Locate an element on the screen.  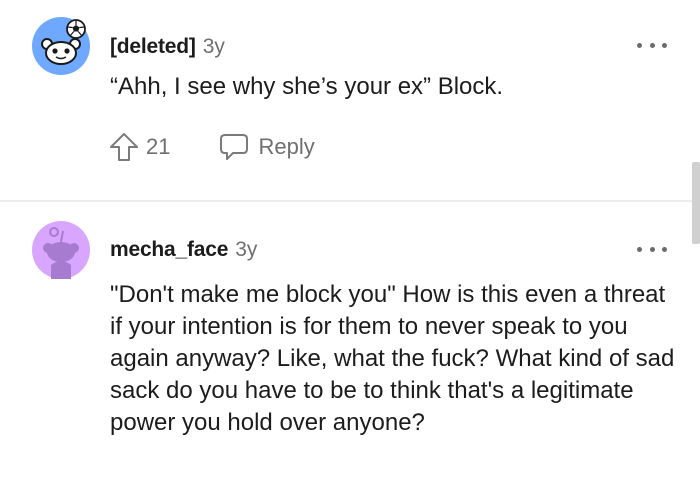
author-line: mecha_face 3y is located at coordinates (183, 250).